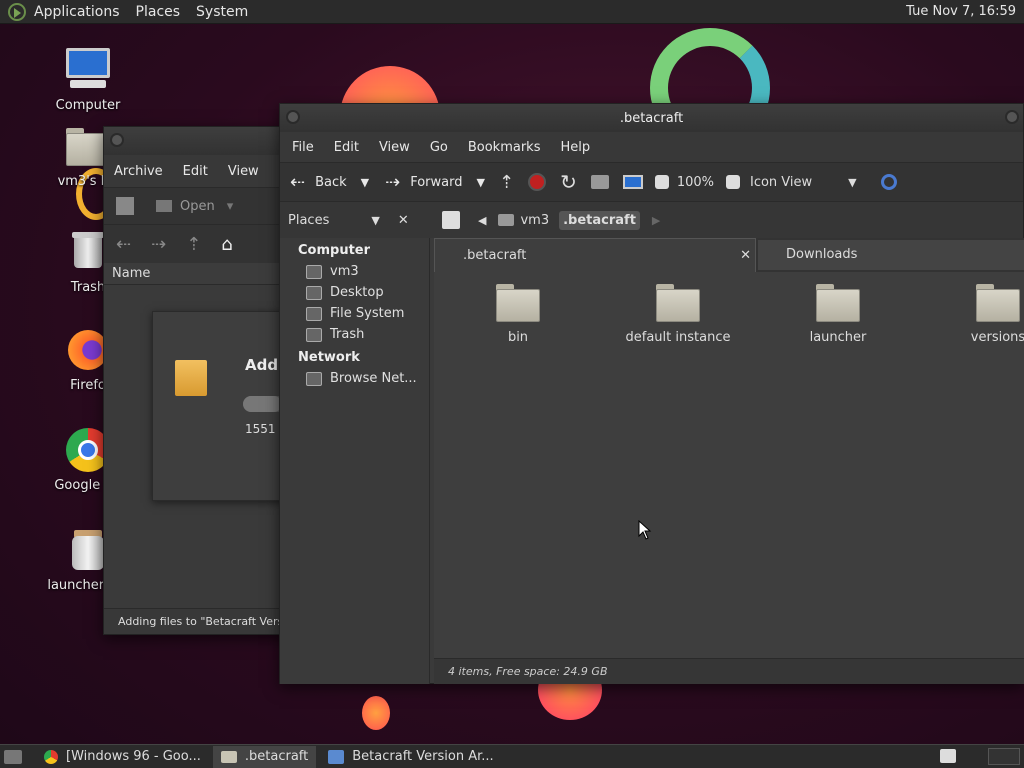  I want to click on computer-icon, so click(632, 182).